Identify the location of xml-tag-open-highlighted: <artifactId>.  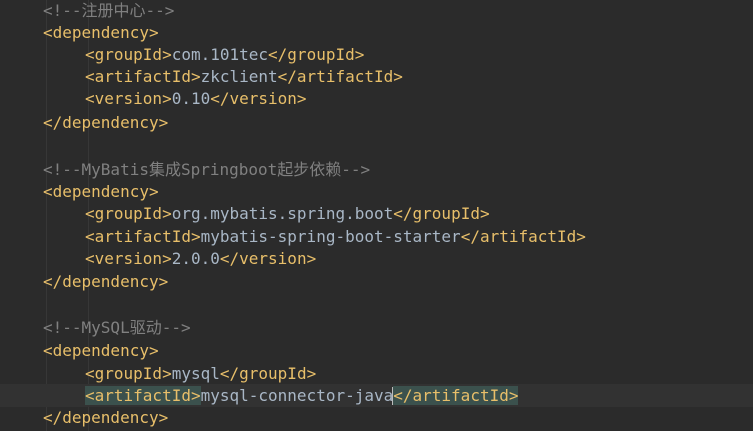
(143, 395).